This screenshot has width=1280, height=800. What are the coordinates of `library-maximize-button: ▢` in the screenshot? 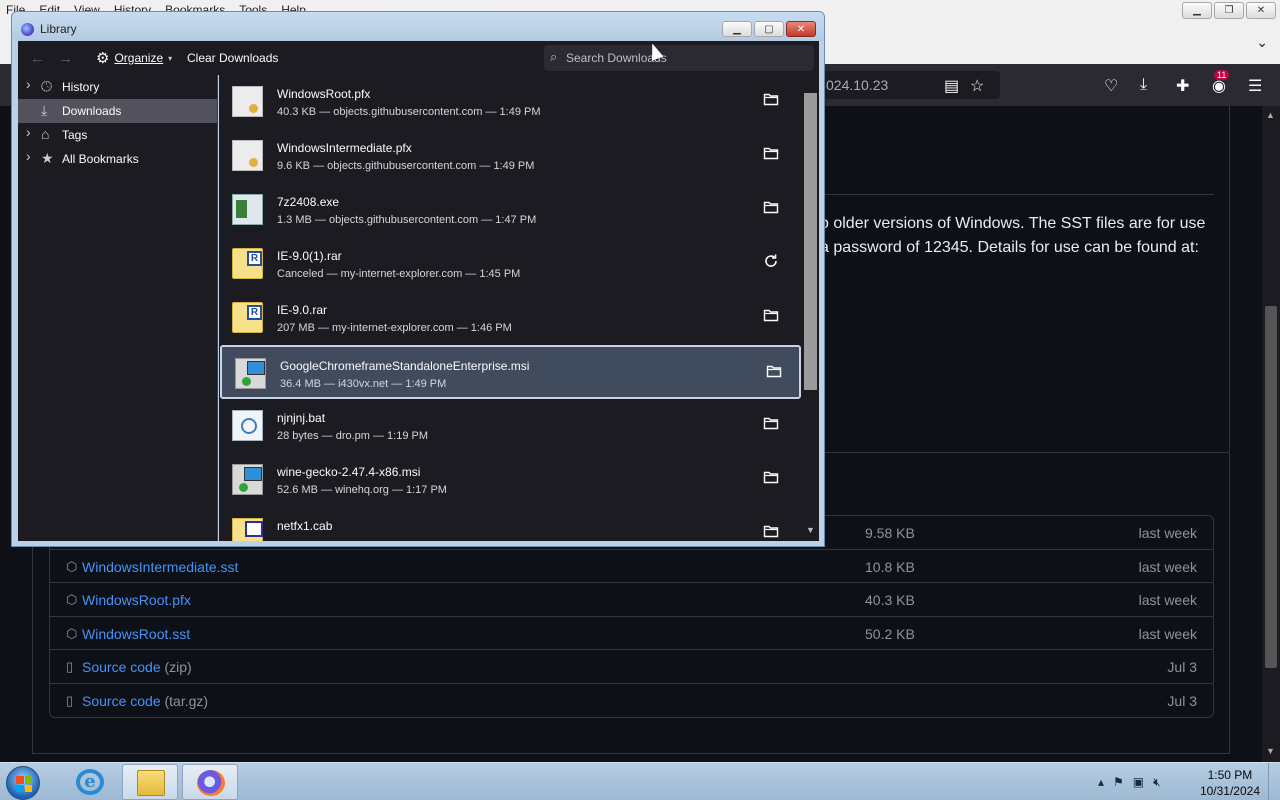 It's located at (769, 29).